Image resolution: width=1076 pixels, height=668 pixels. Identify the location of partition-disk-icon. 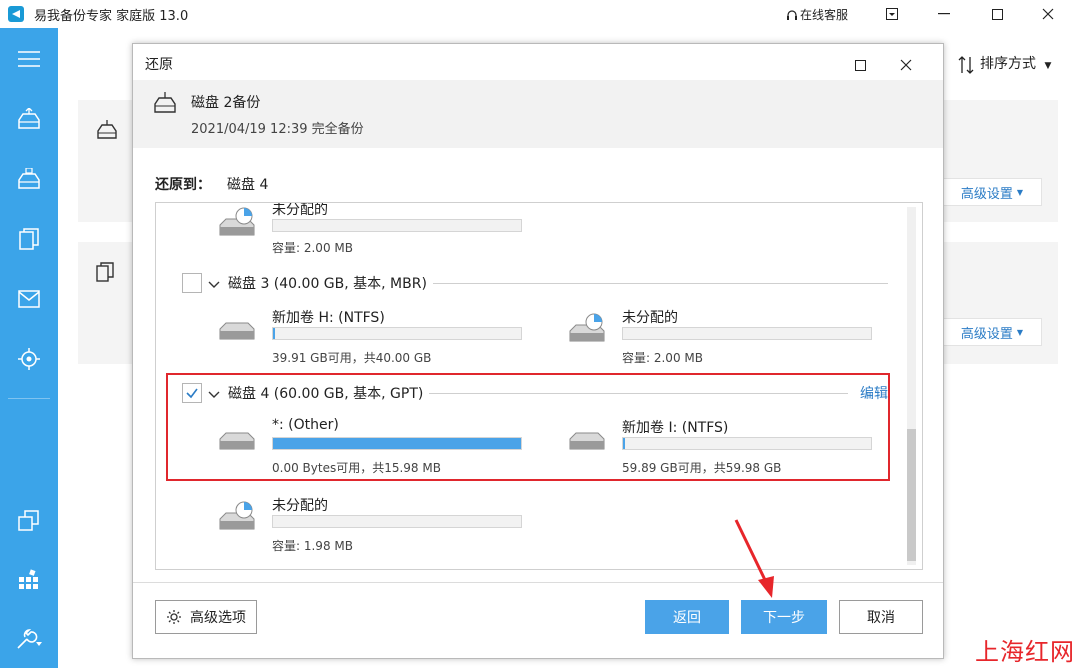
(587, 441).